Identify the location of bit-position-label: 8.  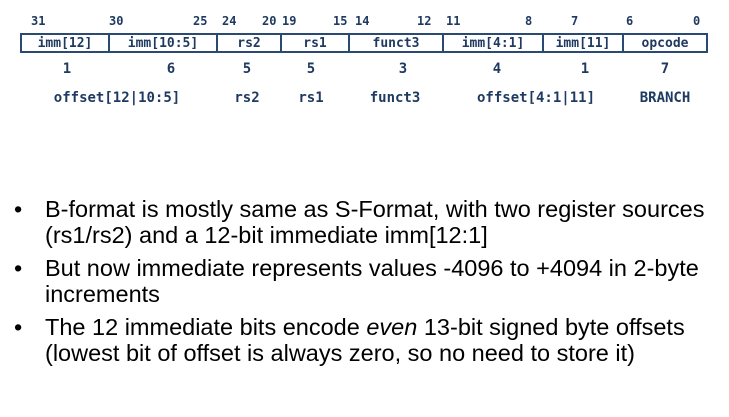
(529, 21).